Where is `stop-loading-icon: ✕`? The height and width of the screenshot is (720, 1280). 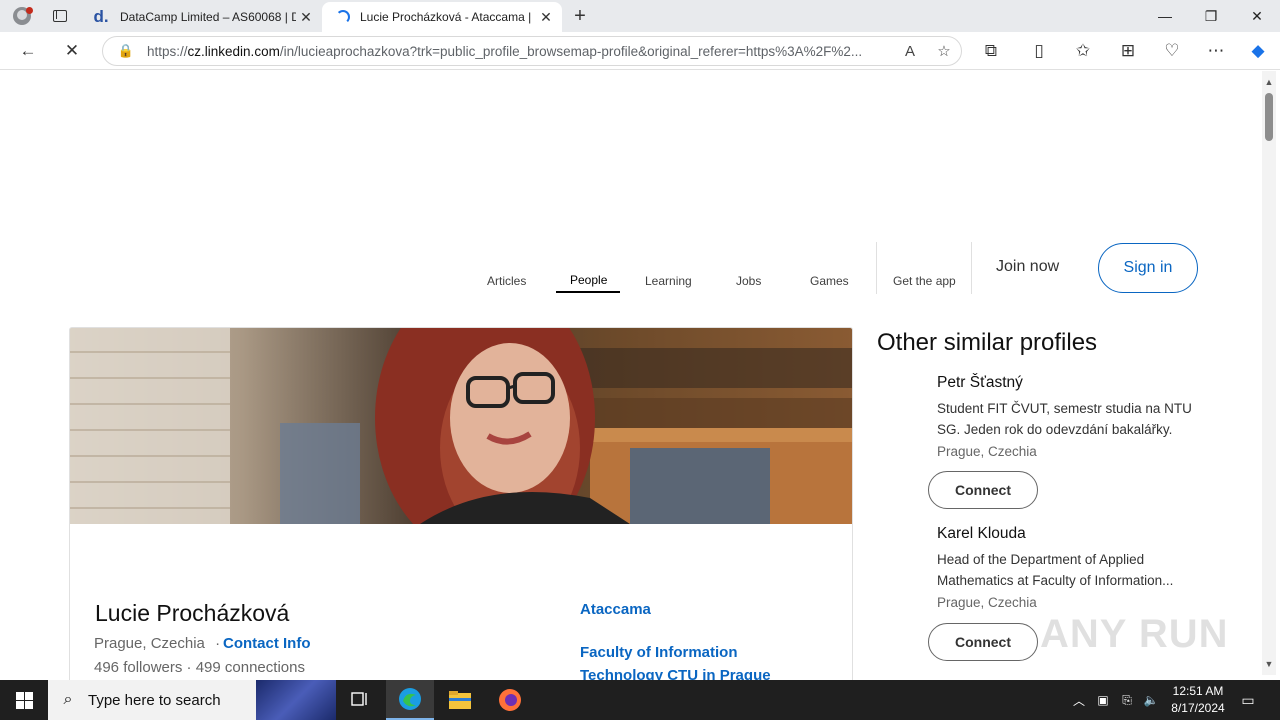
stop-loading-icon: ✕ is located at coordinates (72, 51).